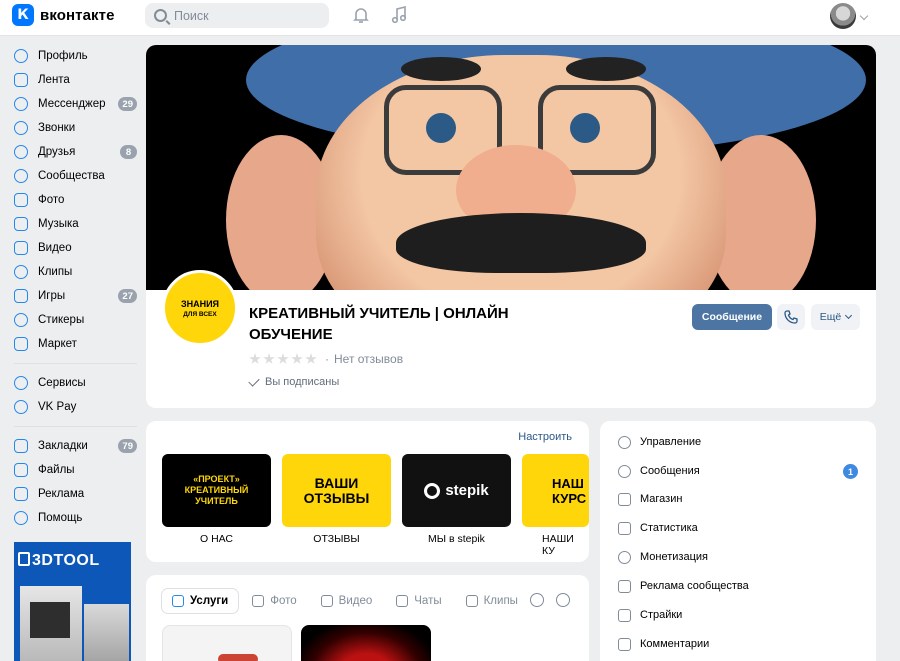  I want to click on sidebar-item-label: Лента, so click(54, 80).